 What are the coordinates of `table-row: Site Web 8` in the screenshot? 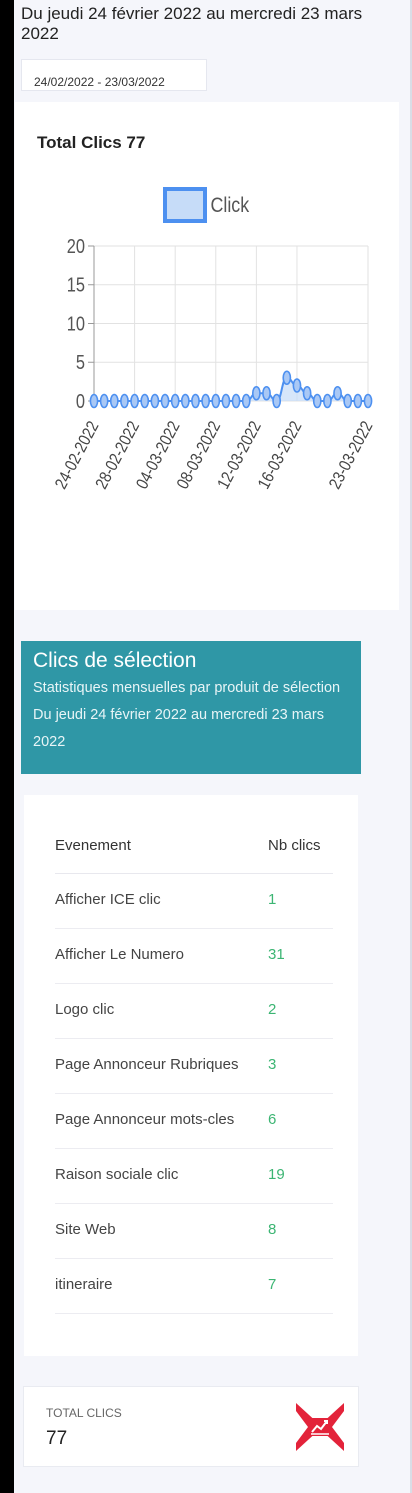 It's located at (194, 1231).